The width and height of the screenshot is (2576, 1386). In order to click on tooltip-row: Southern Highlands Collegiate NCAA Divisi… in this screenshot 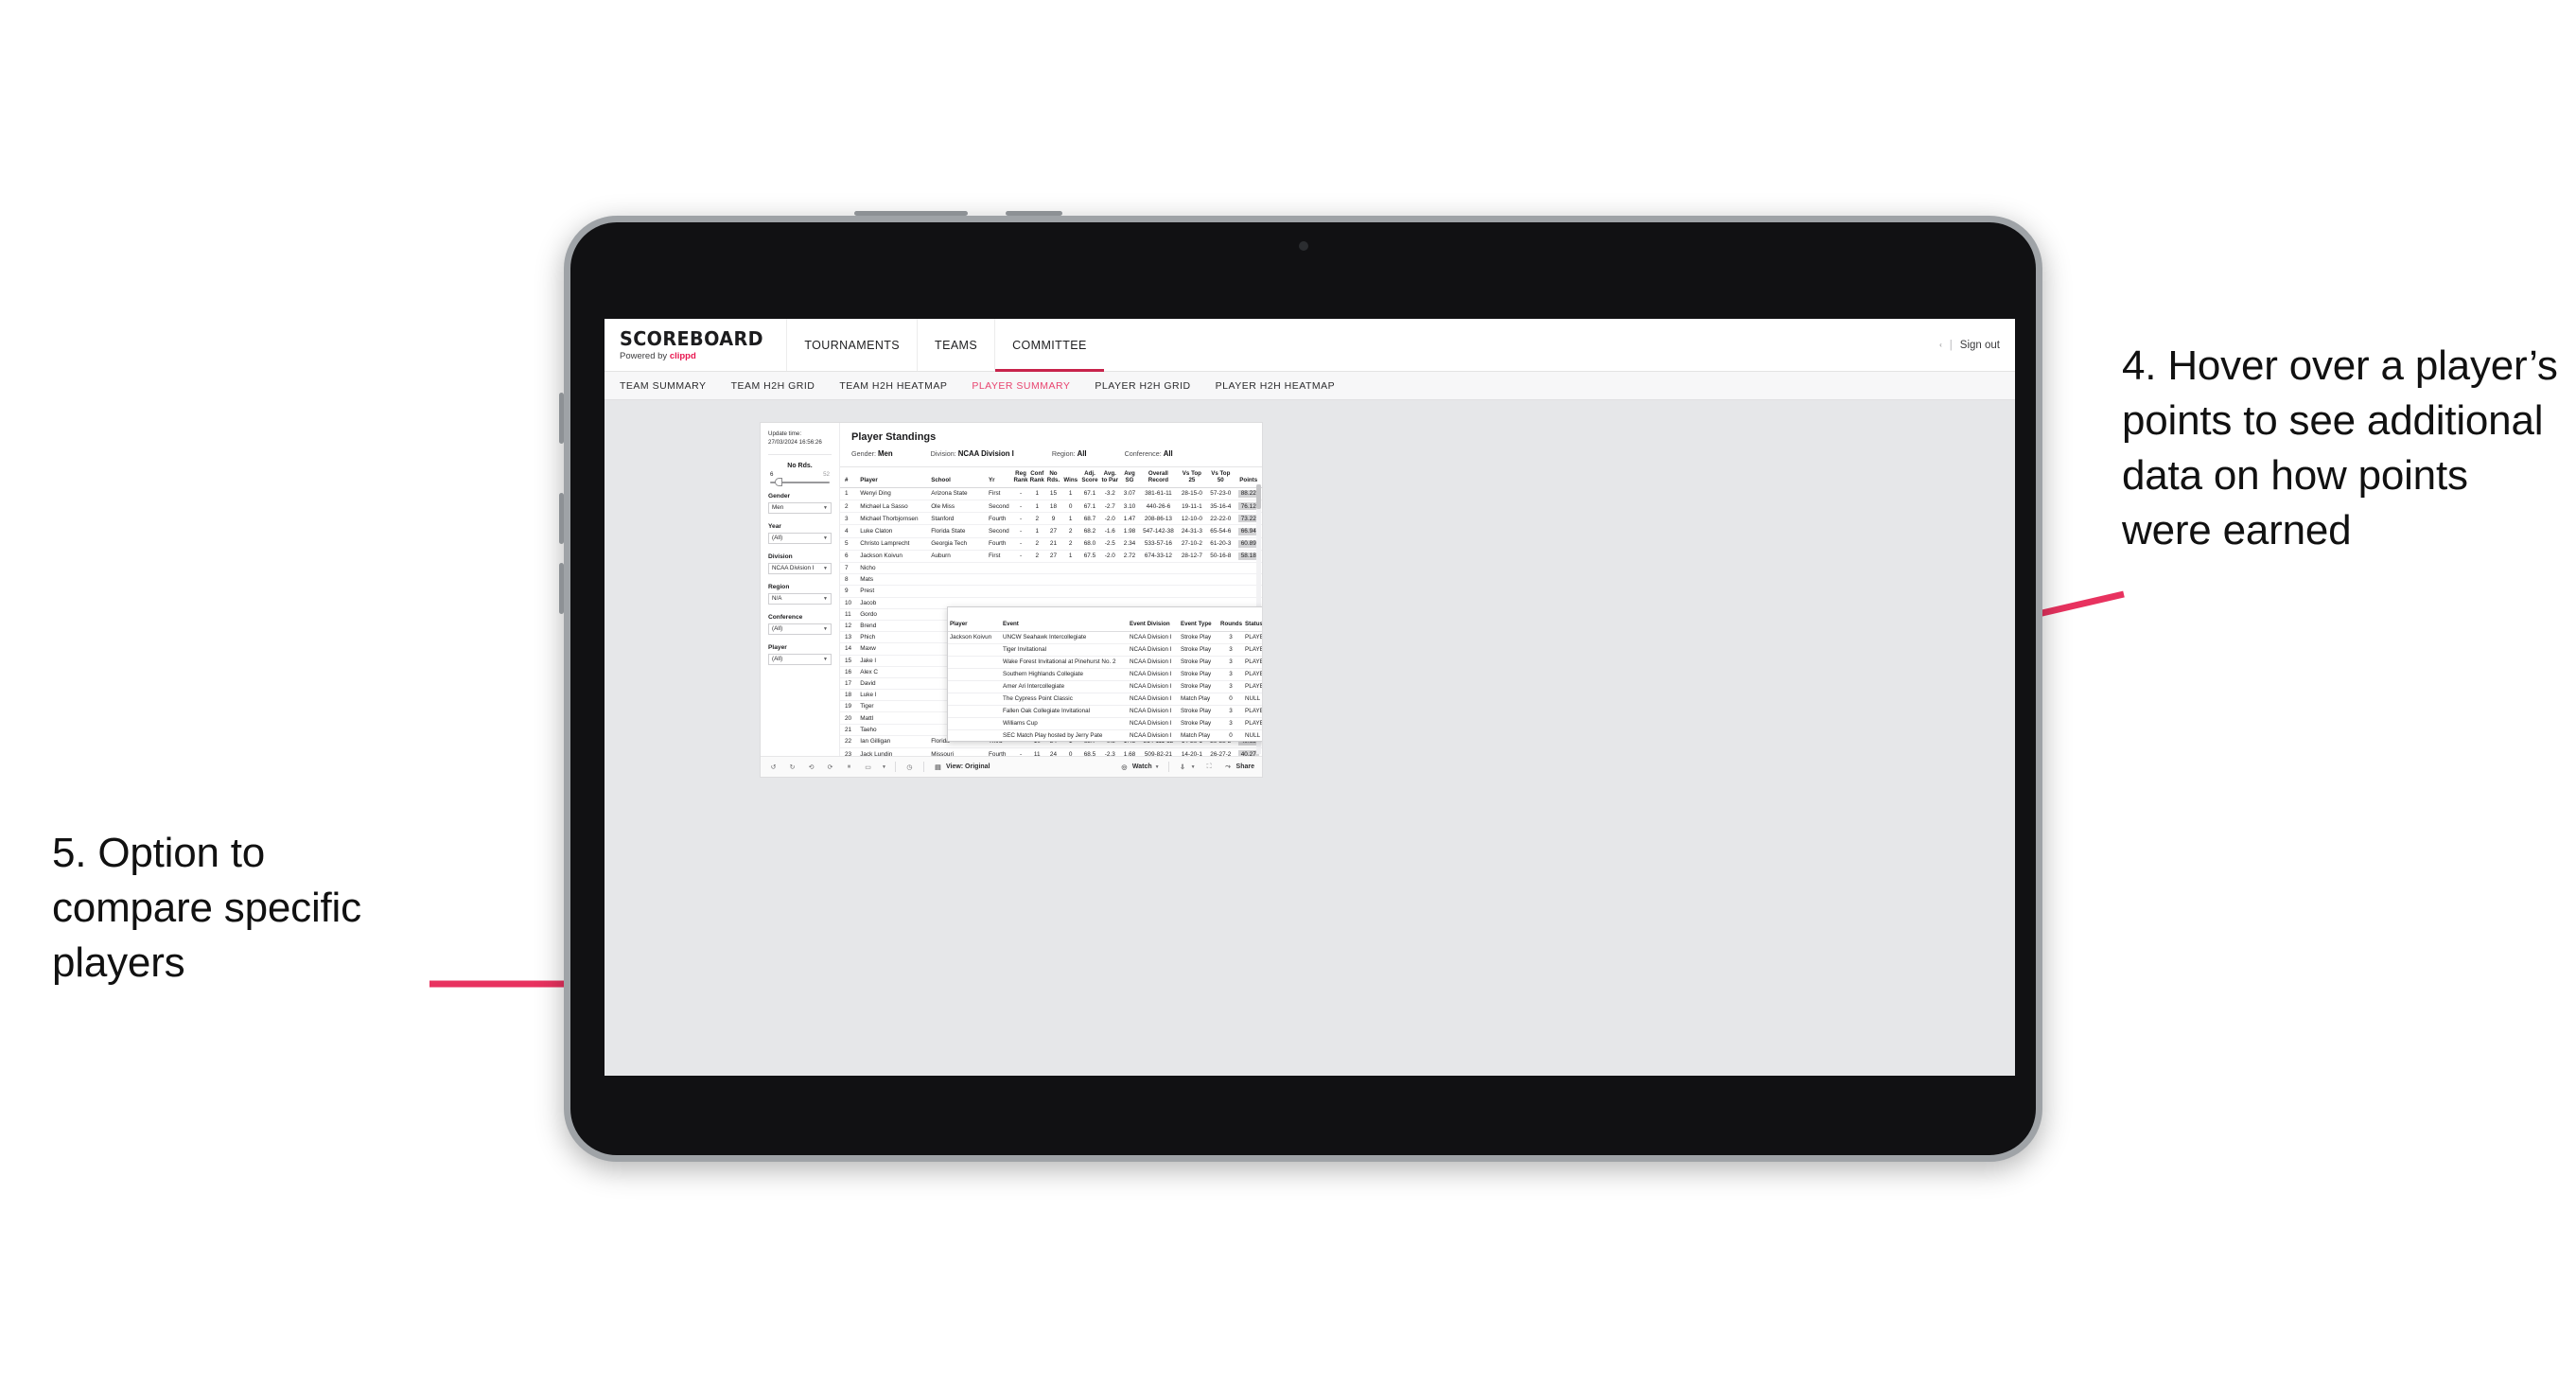, I will do `click(1105, 674)`.